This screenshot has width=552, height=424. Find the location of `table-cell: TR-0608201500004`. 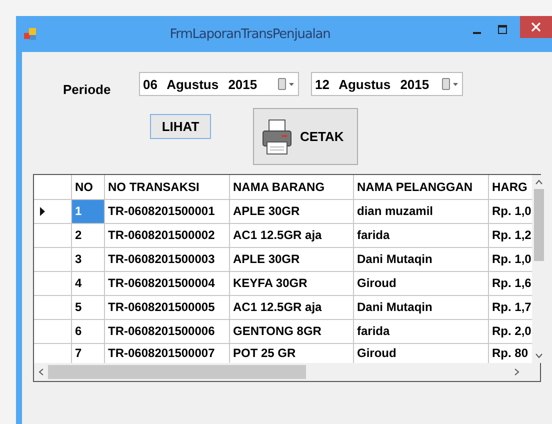

table-cell: TR-0608201500004 is located at coordinates (167, 283).